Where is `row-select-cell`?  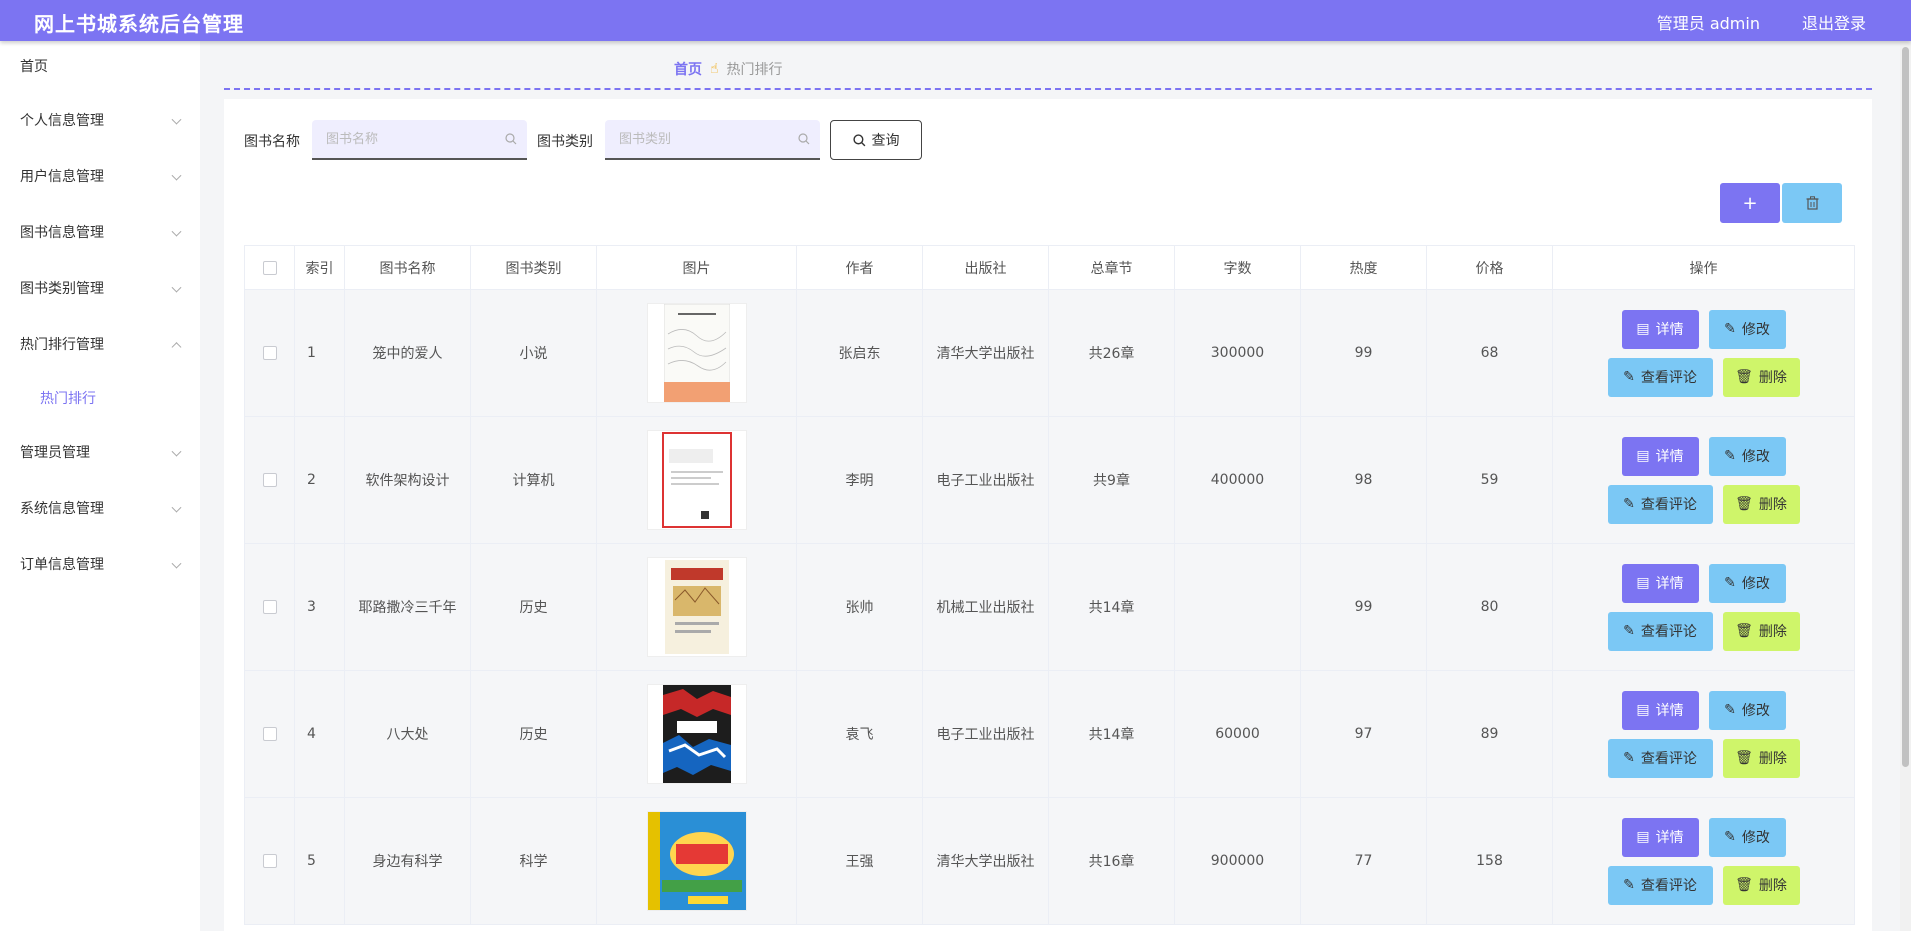 row-select-cell is located at coordinates (269, 353).